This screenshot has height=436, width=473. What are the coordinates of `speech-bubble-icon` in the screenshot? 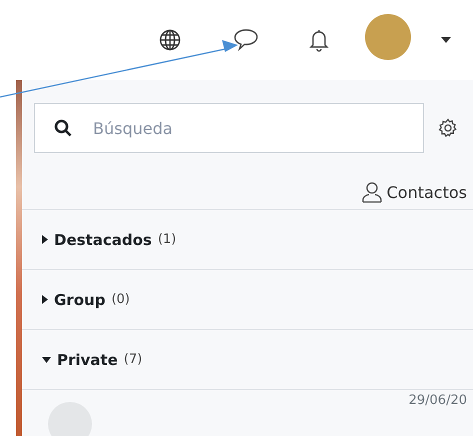 It's located at (246, 40).